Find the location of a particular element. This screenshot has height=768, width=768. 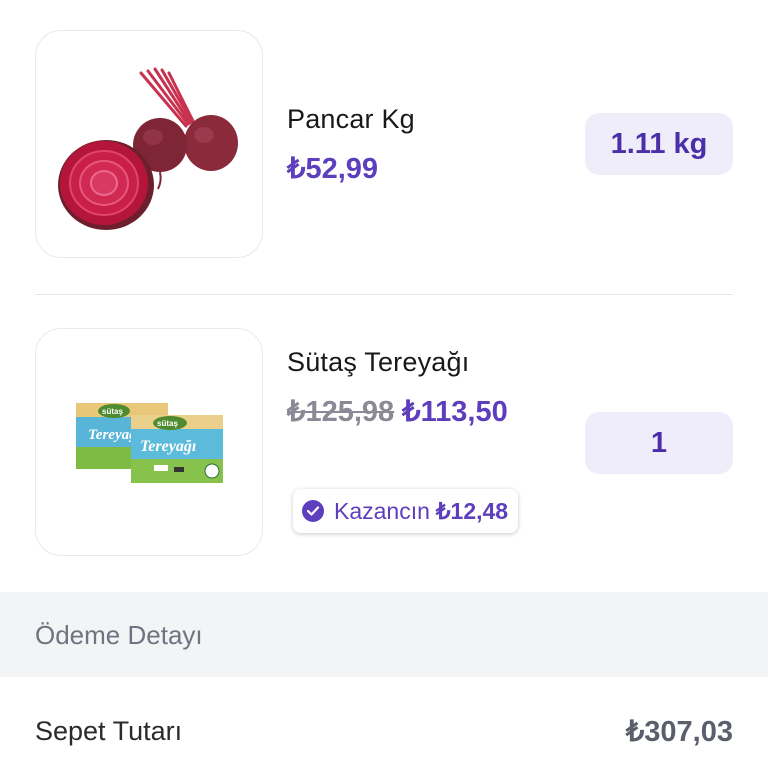

product-price: ₺52,99 is located at coordinates (333, 169).